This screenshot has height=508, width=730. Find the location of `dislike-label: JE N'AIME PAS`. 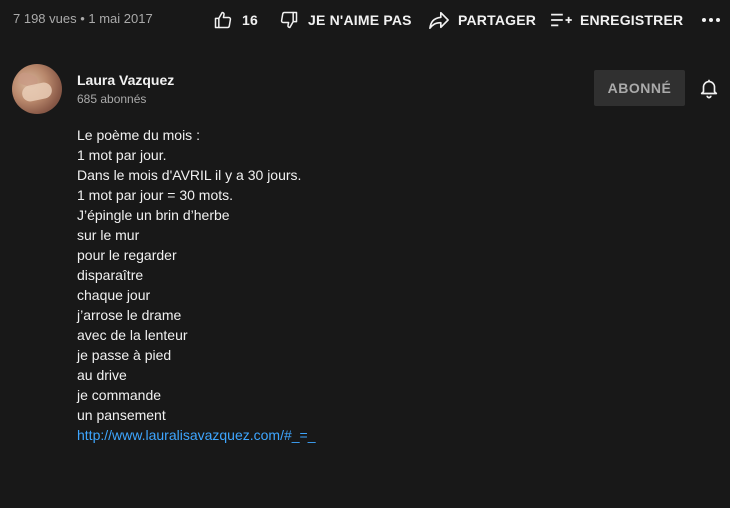

dislike-label: JE N'AIME PAS is located at coordinates (360, 20).